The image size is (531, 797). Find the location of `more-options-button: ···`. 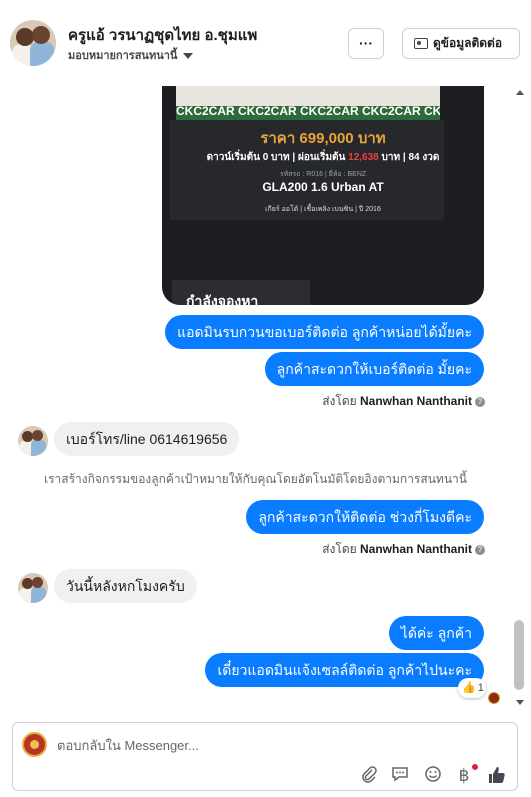

more-options-button: ··· is located at coordinates (366, 43).